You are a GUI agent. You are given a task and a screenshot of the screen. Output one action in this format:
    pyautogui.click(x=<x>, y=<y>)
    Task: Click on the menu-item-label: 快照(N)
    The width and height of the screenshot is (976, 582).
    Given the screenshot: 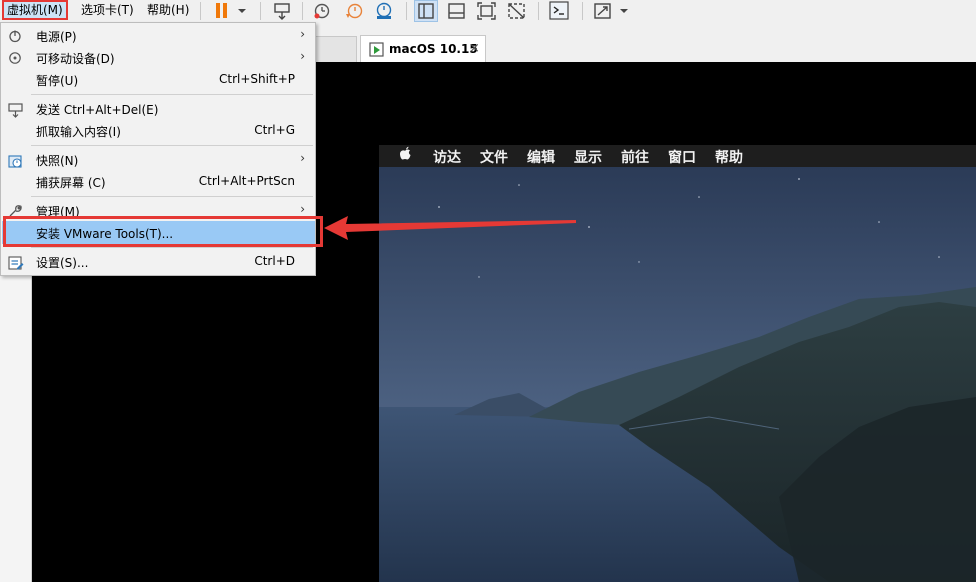 What is the action you would take?
    pyautogui.click(x=57, y=161)
    